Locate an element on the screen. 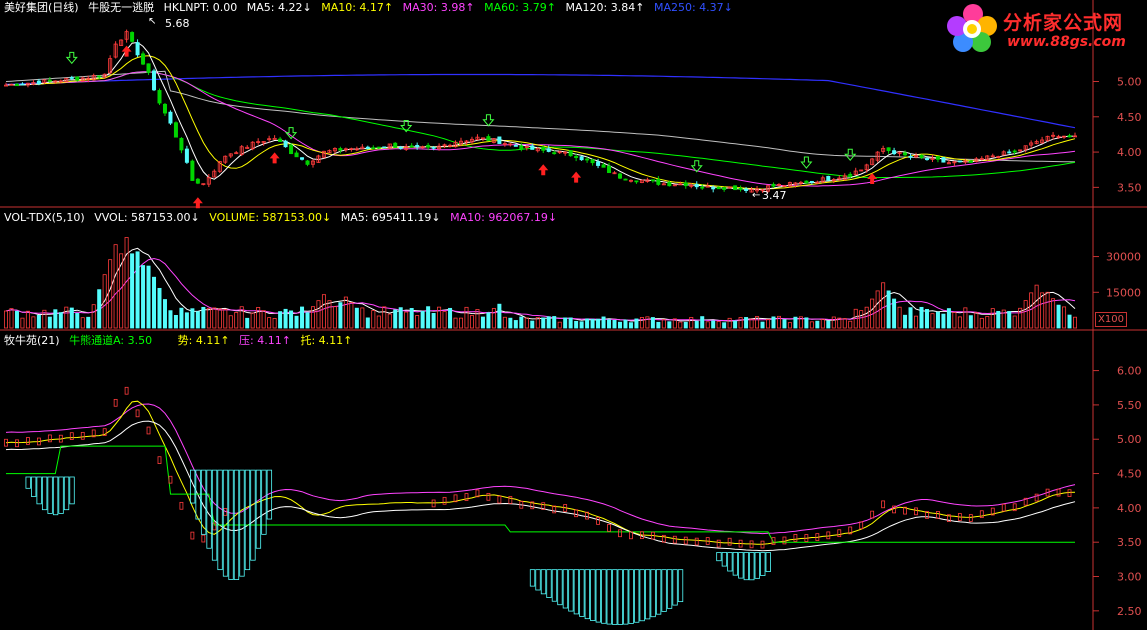  indicator-axis-tick: 3.00 is located at coordinates (1129, 577).